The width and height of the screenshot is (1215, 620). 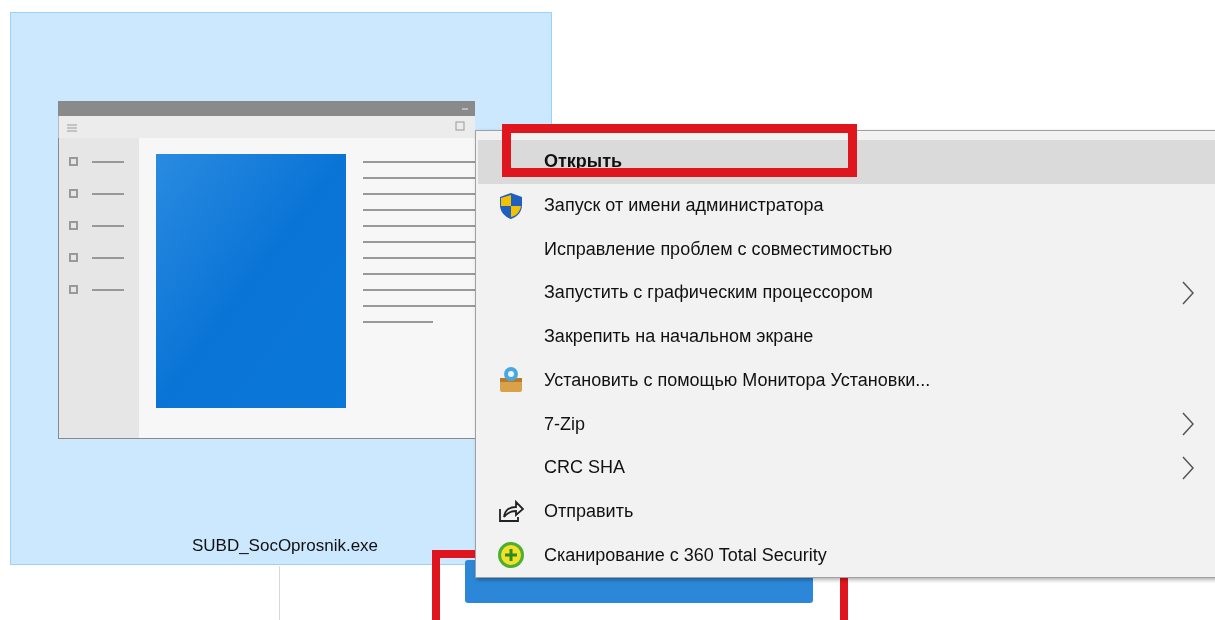 I want to click on shield-icon, so click(x=511, y=205).